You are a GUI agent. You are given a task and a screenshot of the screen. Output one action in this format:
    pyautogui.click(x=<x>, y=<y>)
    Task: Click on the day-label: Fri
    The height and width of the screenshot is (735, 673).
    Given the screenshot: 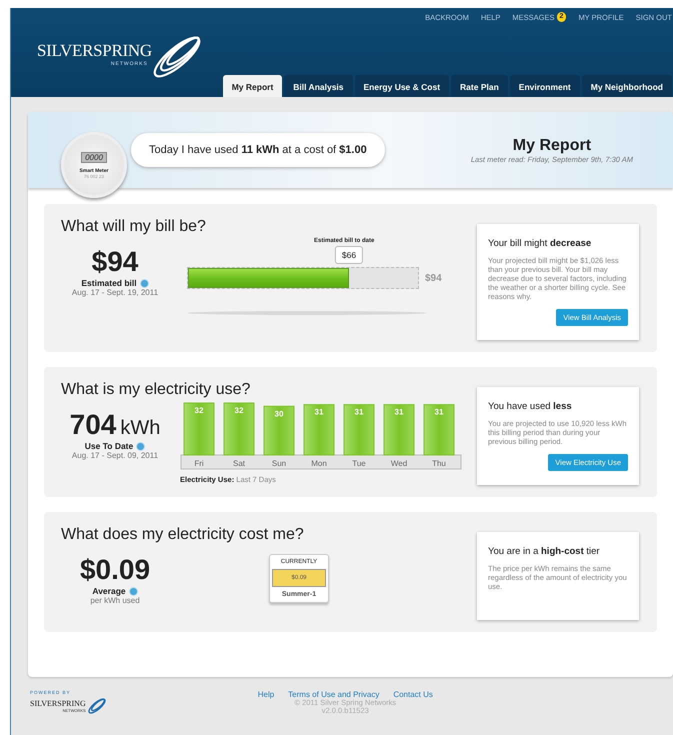 What is the action you would take?
    pyautogui.click(x=199, y=463)
    